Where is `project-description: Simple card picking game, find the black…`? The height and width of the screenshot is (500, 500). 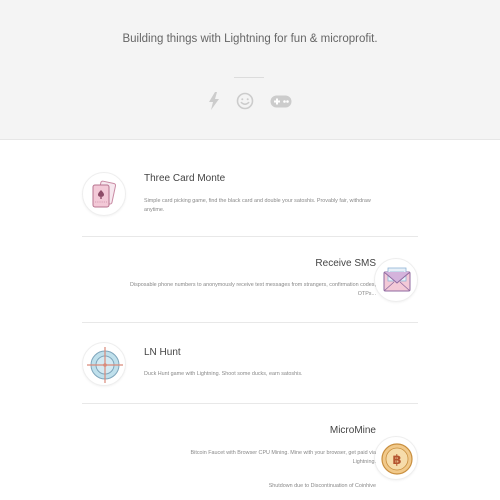
project-description: Simple card picking game, find the black… is located at coordinates (257, 205).